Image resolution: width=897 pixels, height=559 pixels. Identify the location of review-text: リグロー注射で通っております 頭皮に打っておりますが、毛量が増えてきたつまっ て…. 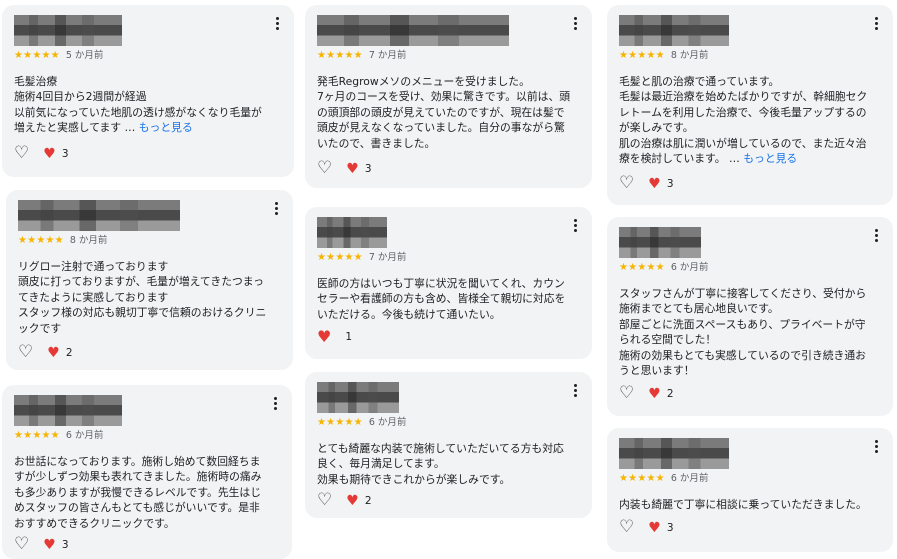
(142, 297).